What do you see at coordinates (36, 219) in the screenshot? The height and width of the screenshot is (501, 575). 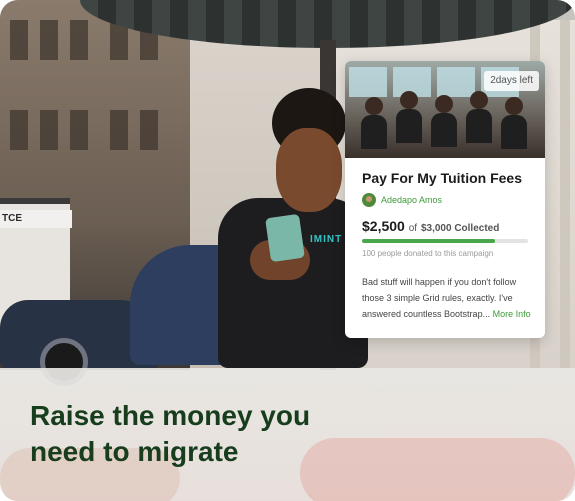 I see `storefront-sign: TCE` at bounding box center [36, 219].